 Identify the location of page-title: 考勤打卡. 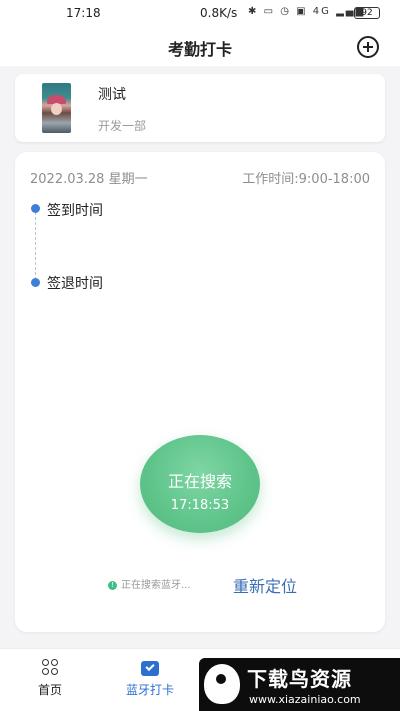
(199, 49).